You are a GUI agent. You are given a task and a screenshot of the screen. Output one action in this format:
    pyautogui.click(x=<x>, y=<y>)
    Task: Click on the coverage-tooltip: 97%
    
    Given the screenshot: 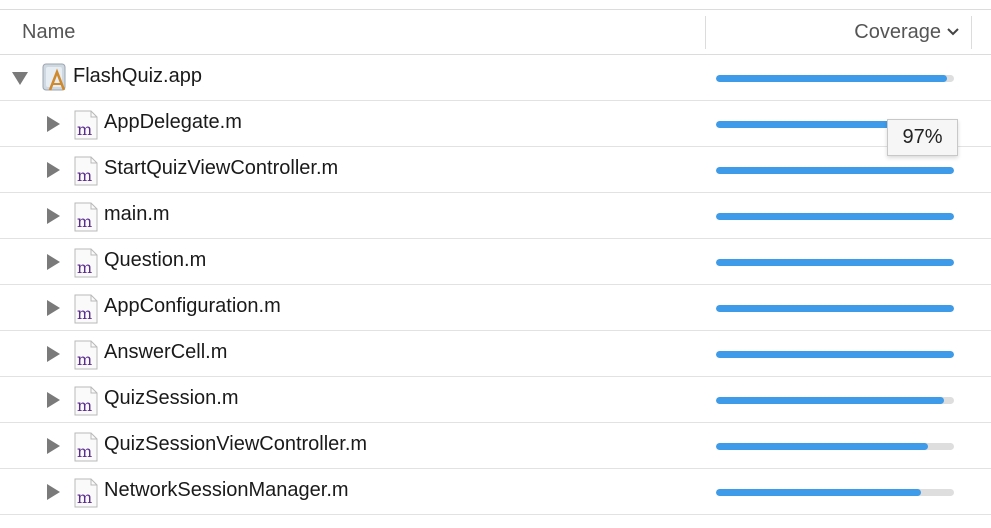 What is the action you would take?
    pyautogui.click(x=922, y=137)
    